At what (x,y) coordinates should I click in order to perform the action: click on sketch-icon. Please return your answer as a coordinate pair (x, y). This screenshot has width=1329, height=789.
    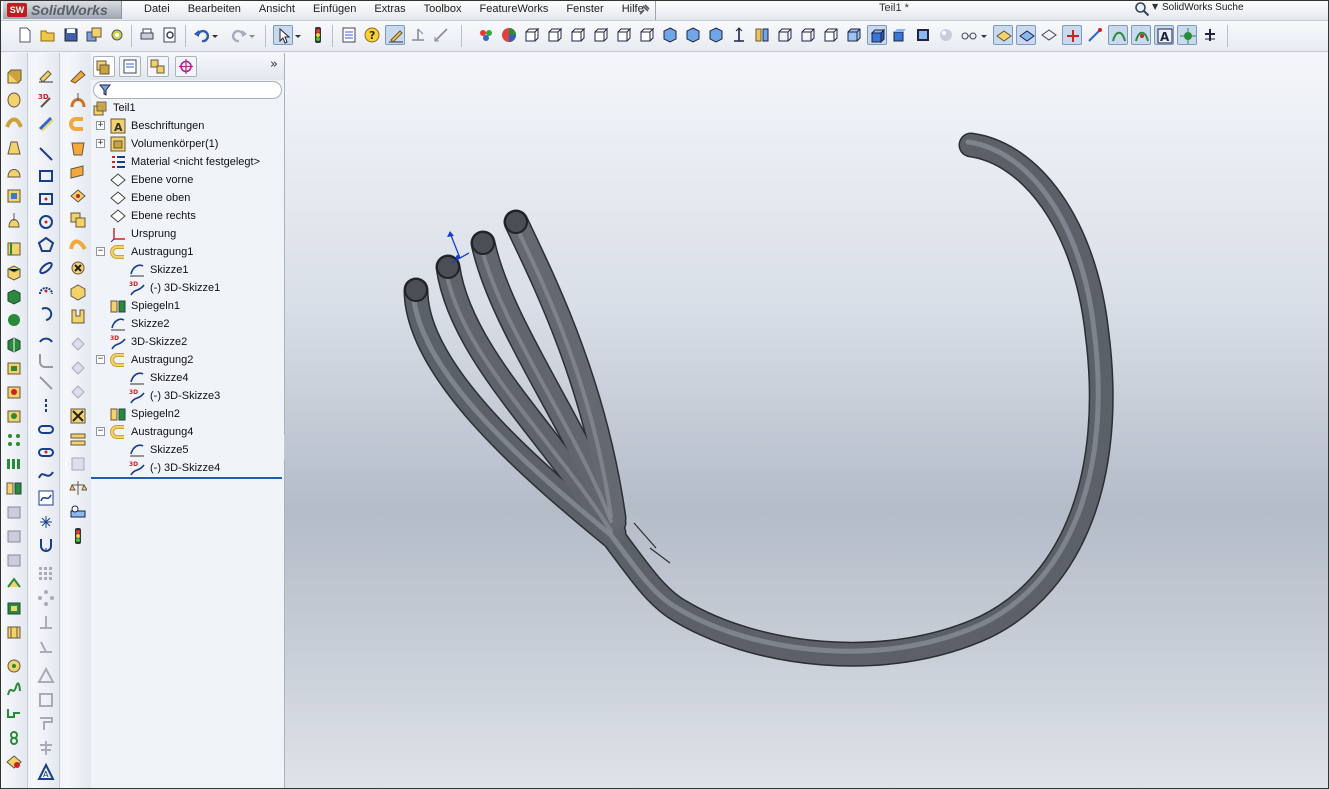
    Looking at the image, I should click on (46, 76).